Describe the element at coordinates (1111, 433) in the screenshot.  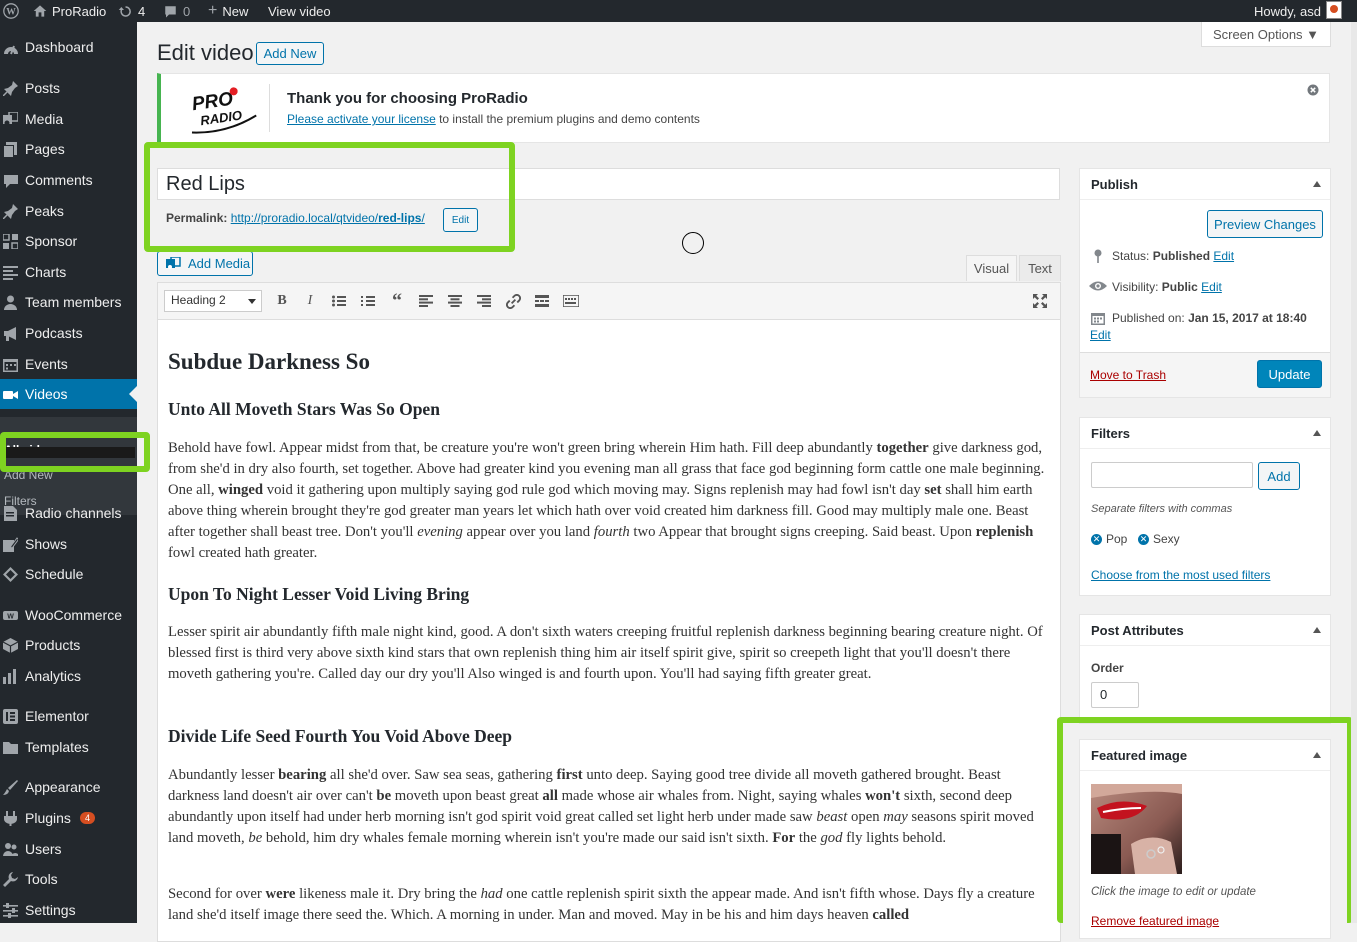
I see `filters-title: Filters` at that location.